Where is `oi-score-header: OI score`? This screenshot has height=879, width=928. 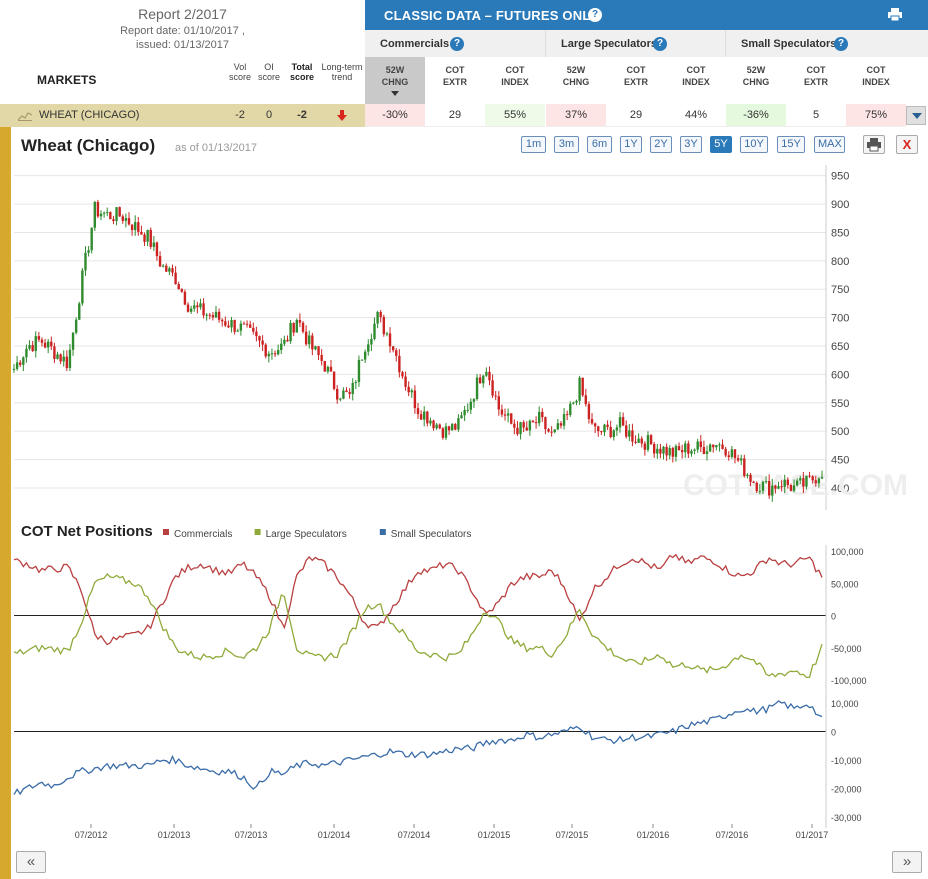 oi-score-header: OI score is located at coordinates (269, 72).